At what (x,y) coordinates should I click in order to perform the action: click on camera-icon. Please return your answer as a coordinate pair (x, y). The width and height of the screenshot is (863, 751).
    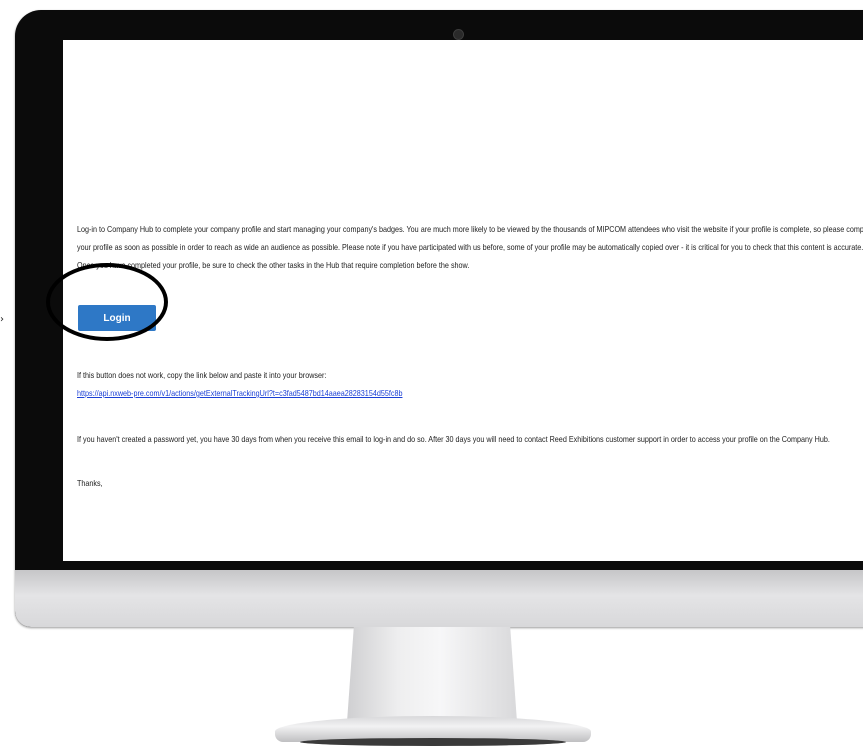
    Looking at the image, I should click on (458, 34).